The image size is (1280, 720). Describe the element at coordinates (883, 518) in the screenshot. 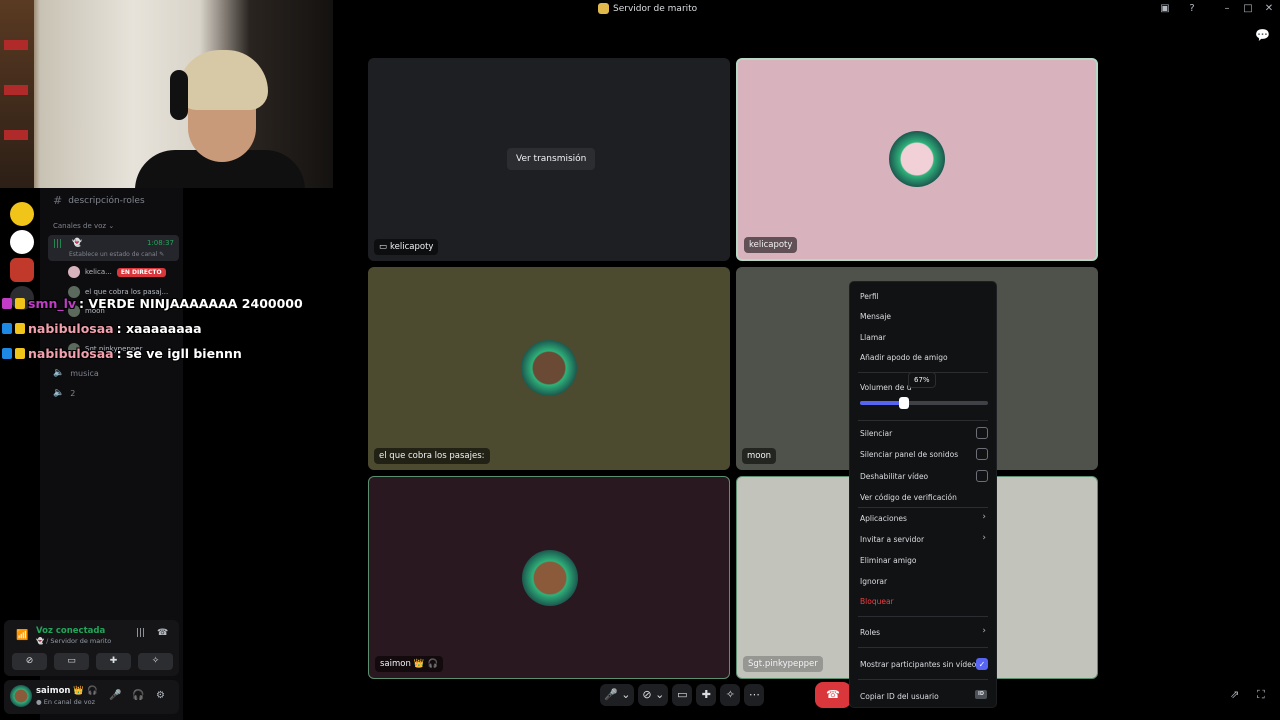

I see `menu-item-apps: Aplicaciones` at that location.